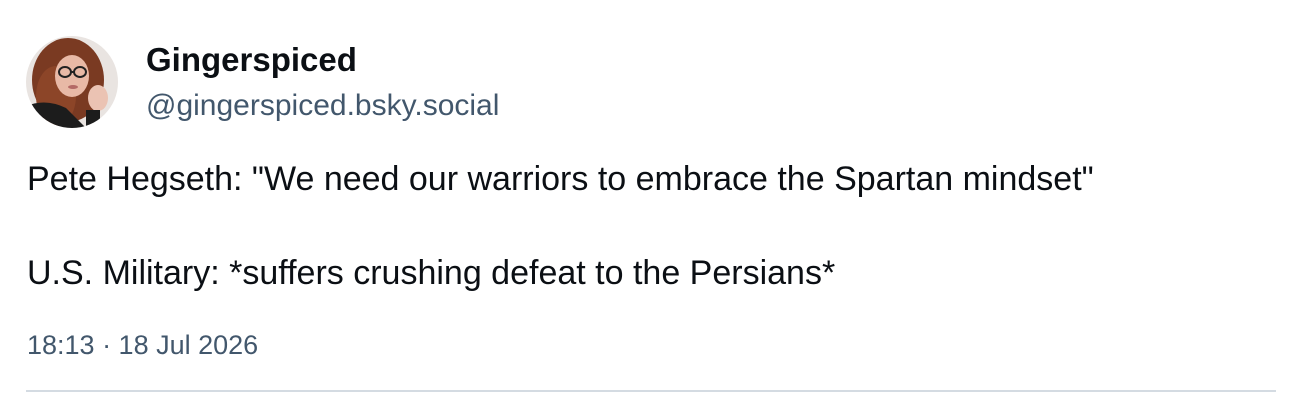  Describe the element at coordinates (251, 60) in the screenshot. I see `author-display-name: Gingerspiced` at that location.